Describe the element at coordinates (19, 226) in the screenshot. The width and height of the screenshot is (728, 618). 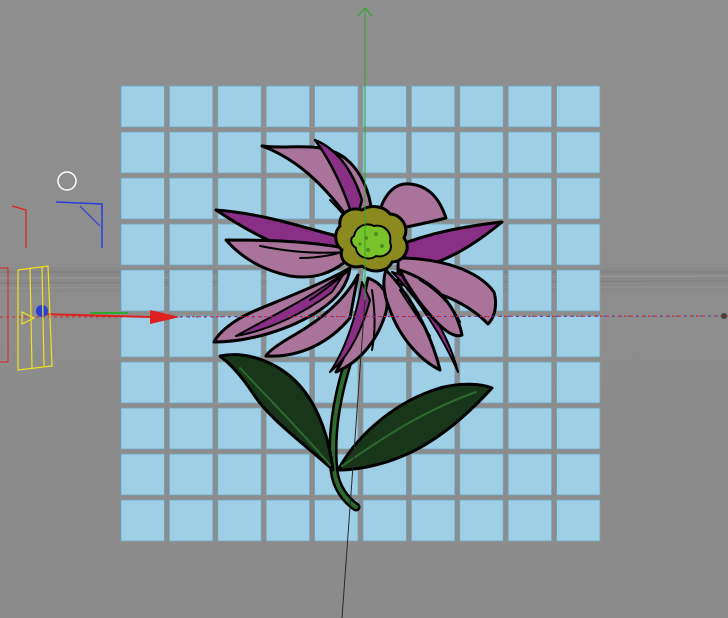
I see `camera-frame-red` at that location.